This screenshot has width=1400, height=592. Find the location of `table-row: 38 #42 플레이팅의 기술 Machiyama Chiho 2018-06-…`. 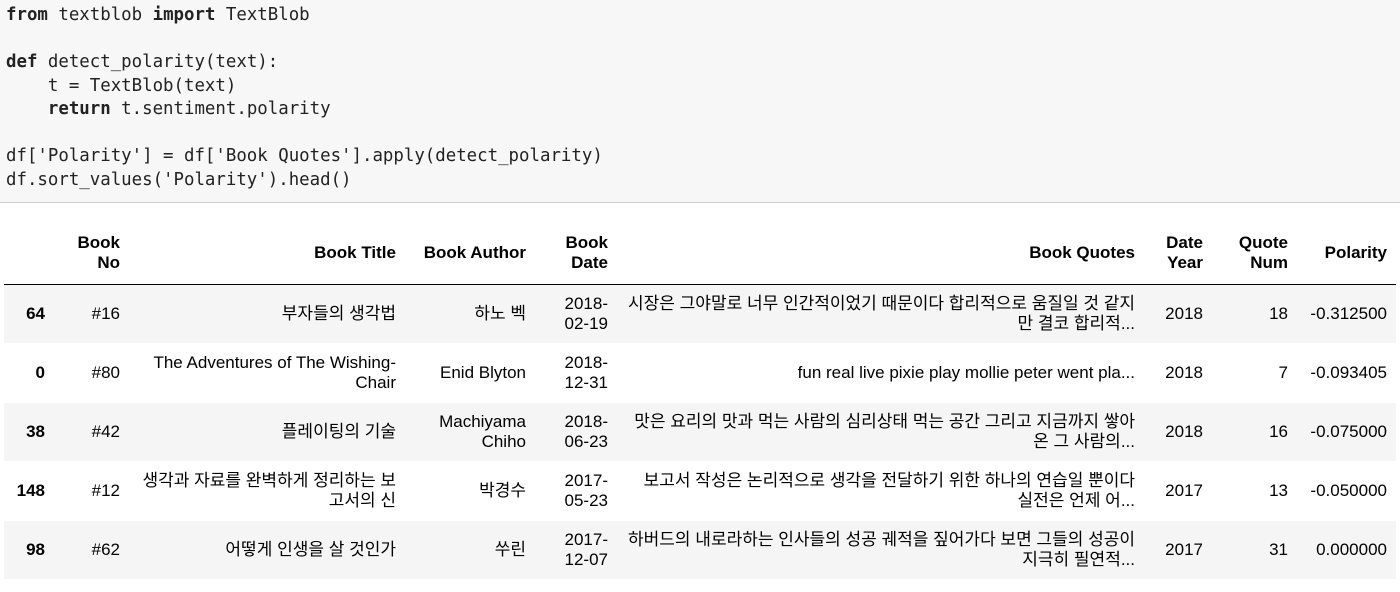

table-row: 38 #42 플레이팅의 기술 Machiyama Chiho 2018-06-… is located at coordinates (700, 432).